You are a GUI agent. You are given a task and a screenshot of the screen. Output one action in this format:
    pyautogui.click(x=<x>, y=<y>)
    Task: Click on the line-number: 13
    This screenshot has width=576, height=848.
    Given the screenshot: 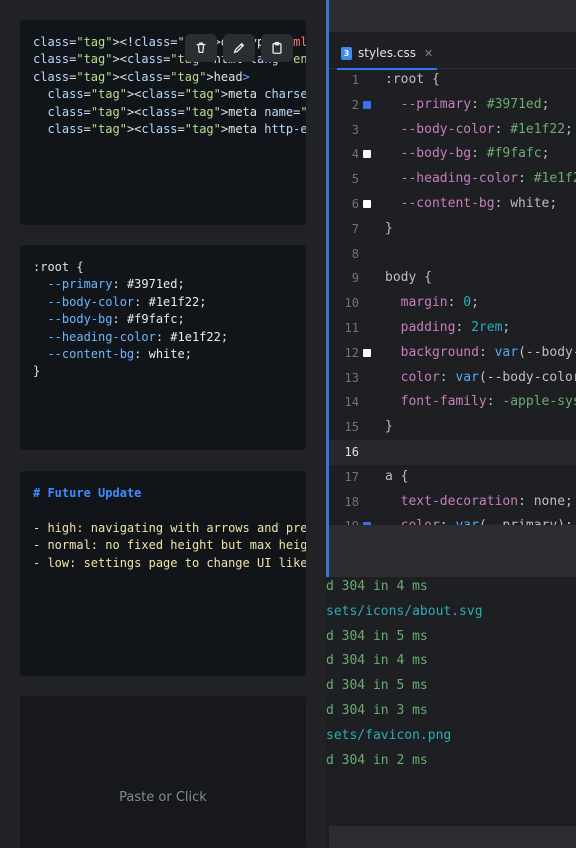 What is the action you would take?
    pyautogui.click(x=351, y=377)
    